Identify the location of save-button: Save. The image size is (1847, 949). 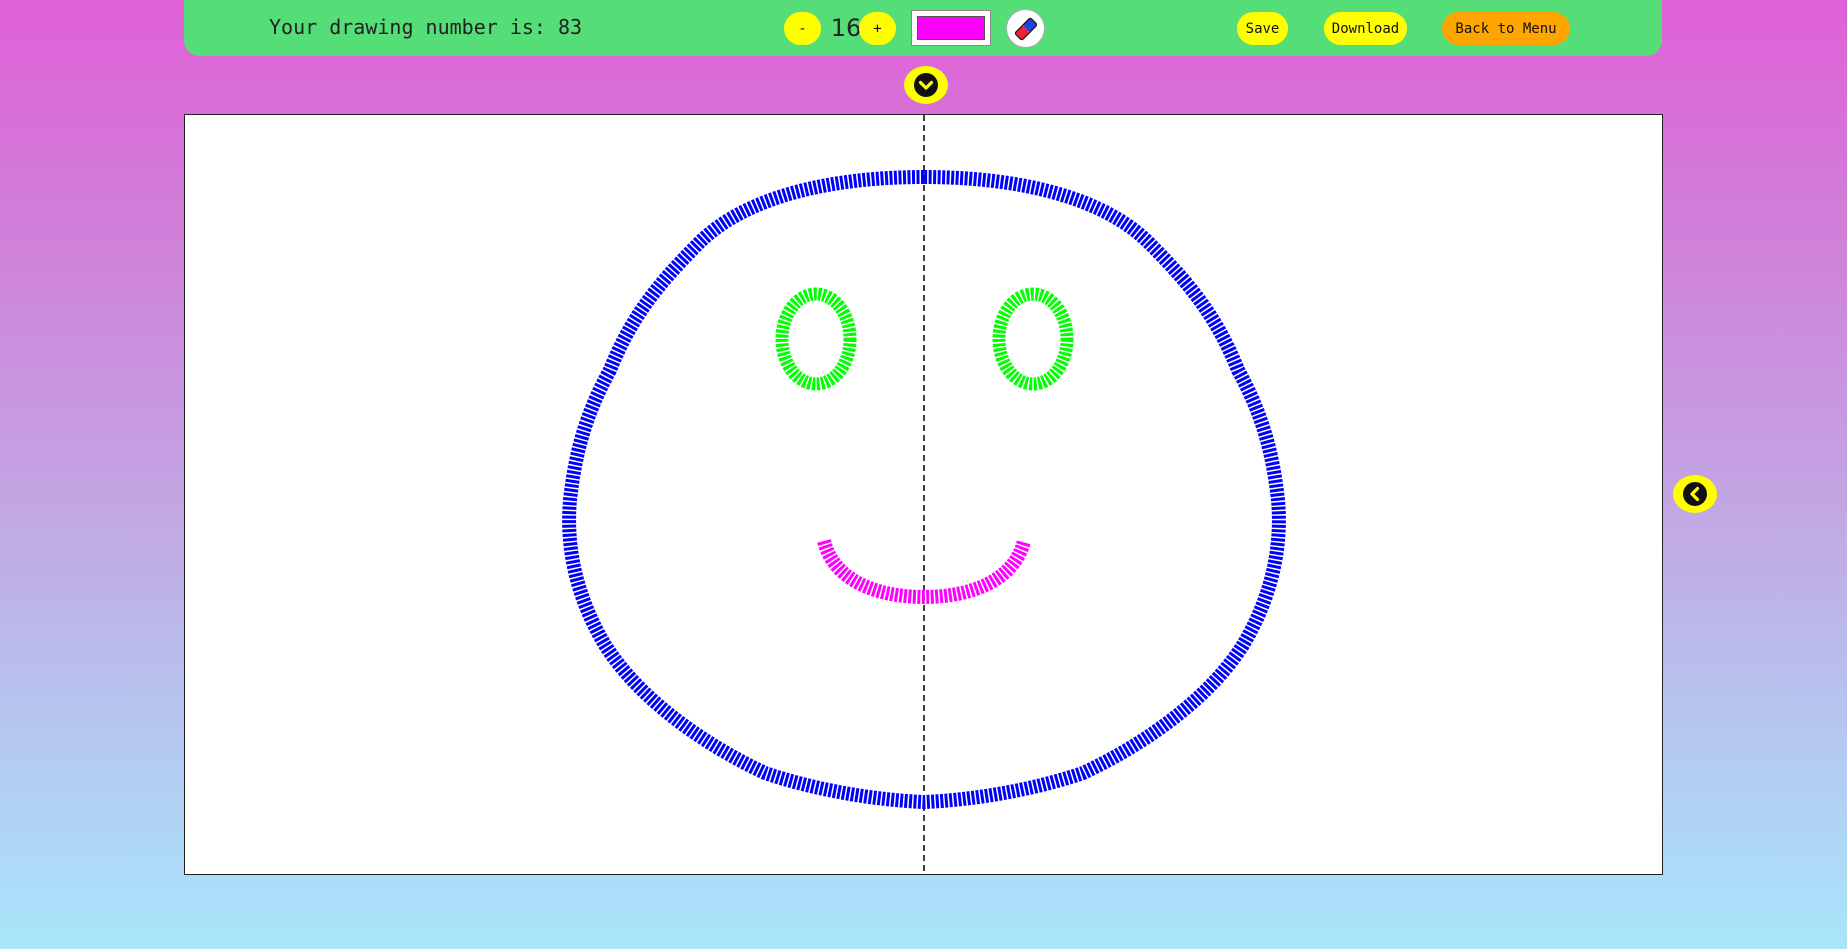
(1262, 28).